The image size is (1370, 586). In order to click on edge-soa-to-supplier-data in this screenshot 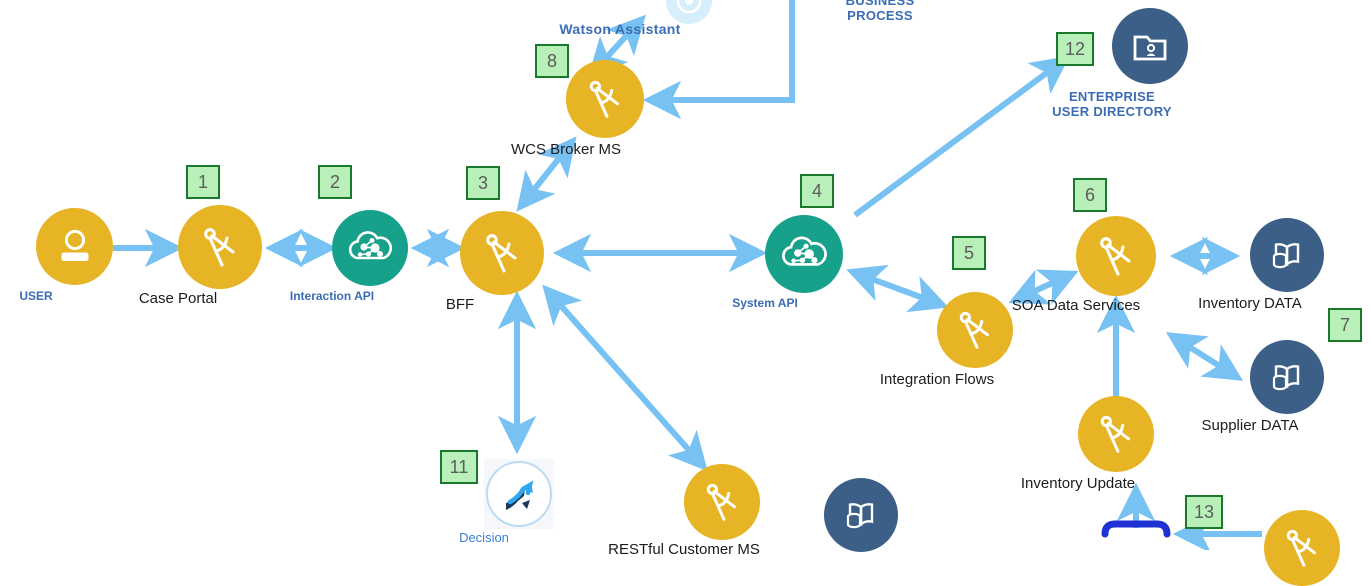, I will do `click(1204, 356)`.